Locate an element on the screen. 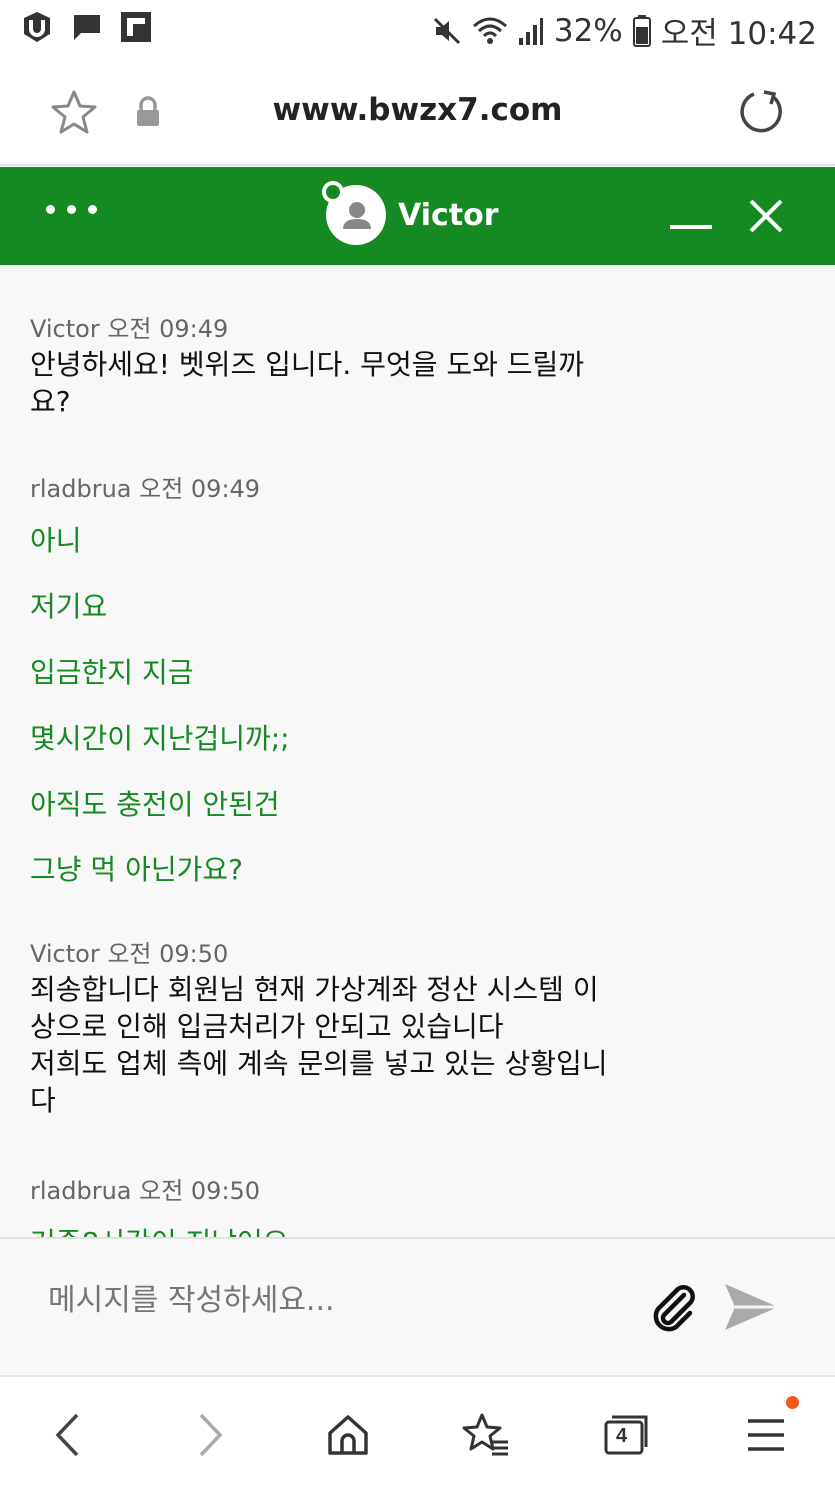  mute-icon is located at coordinates (446, 30).